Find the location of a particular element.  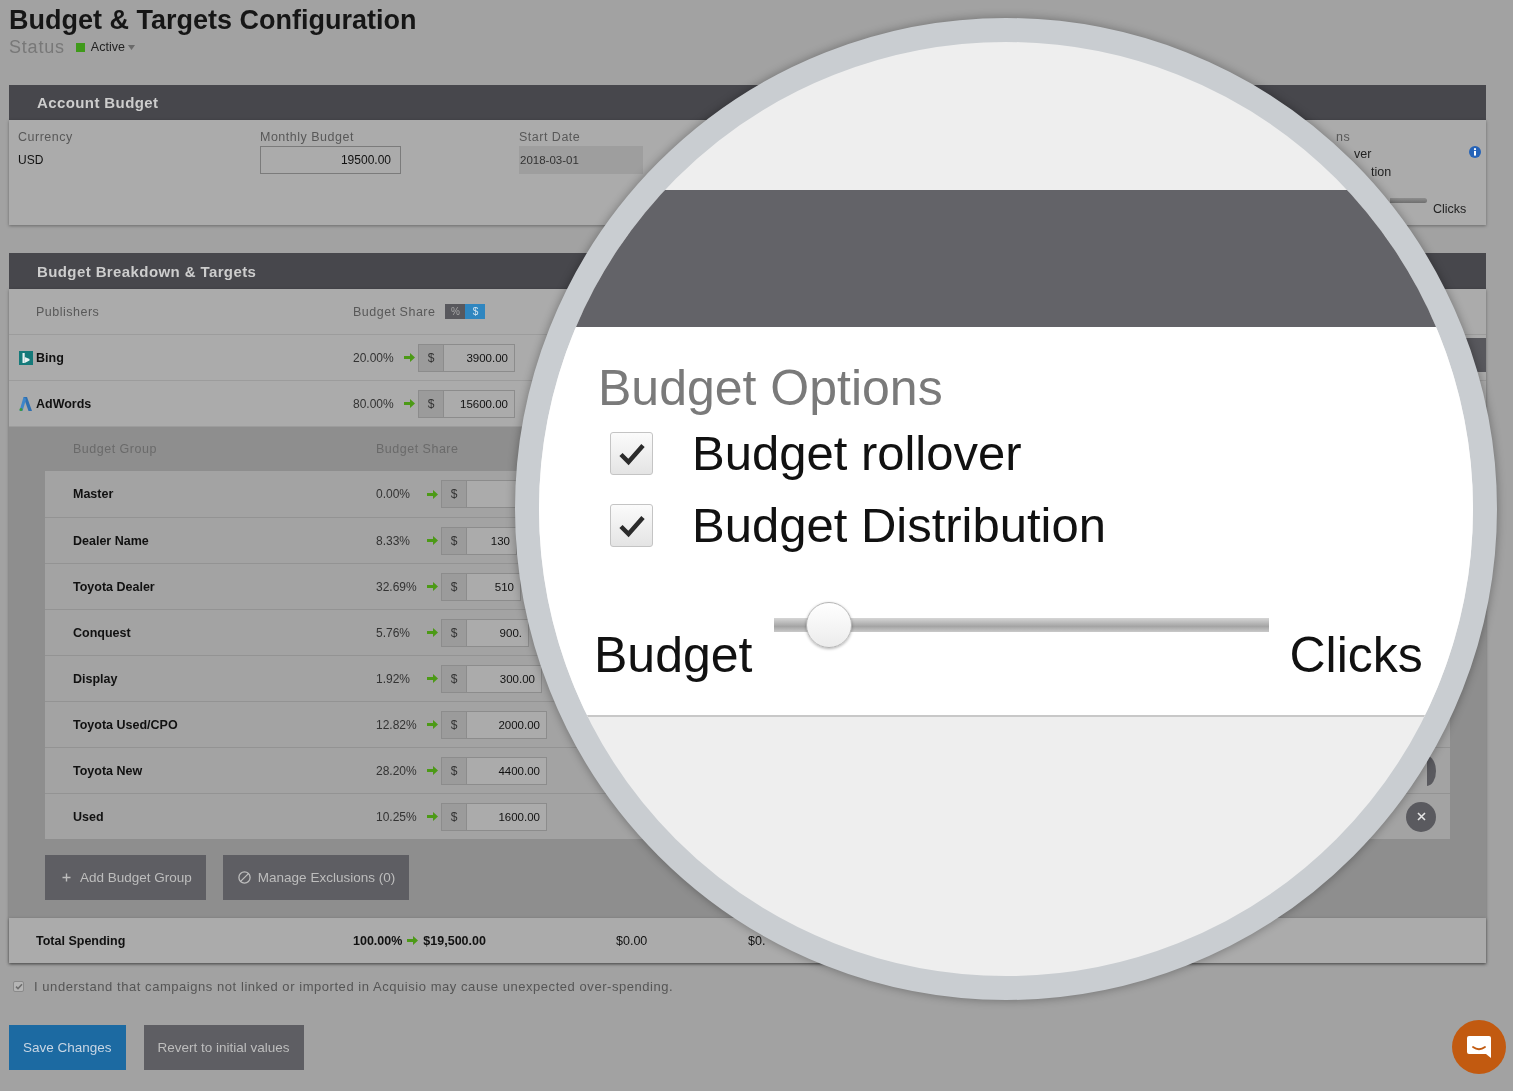

option-label: tion is located at coordinates (1381, 172).